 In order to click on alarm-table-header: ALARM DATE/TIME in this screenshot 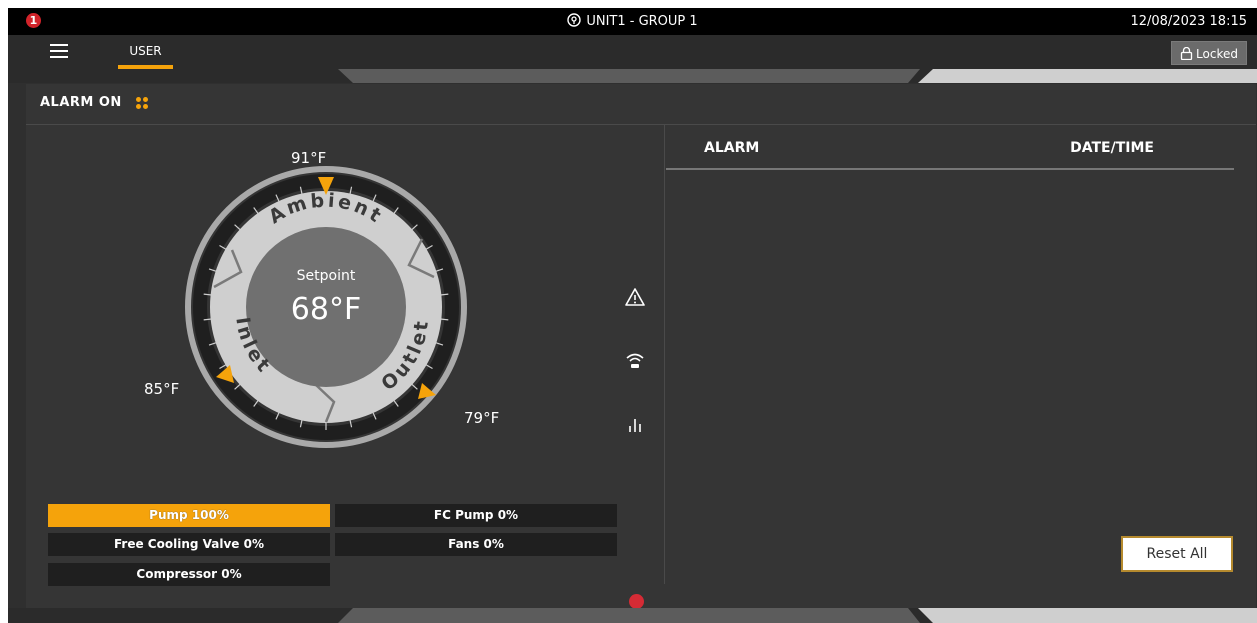, I will do `click(950, 151)`.